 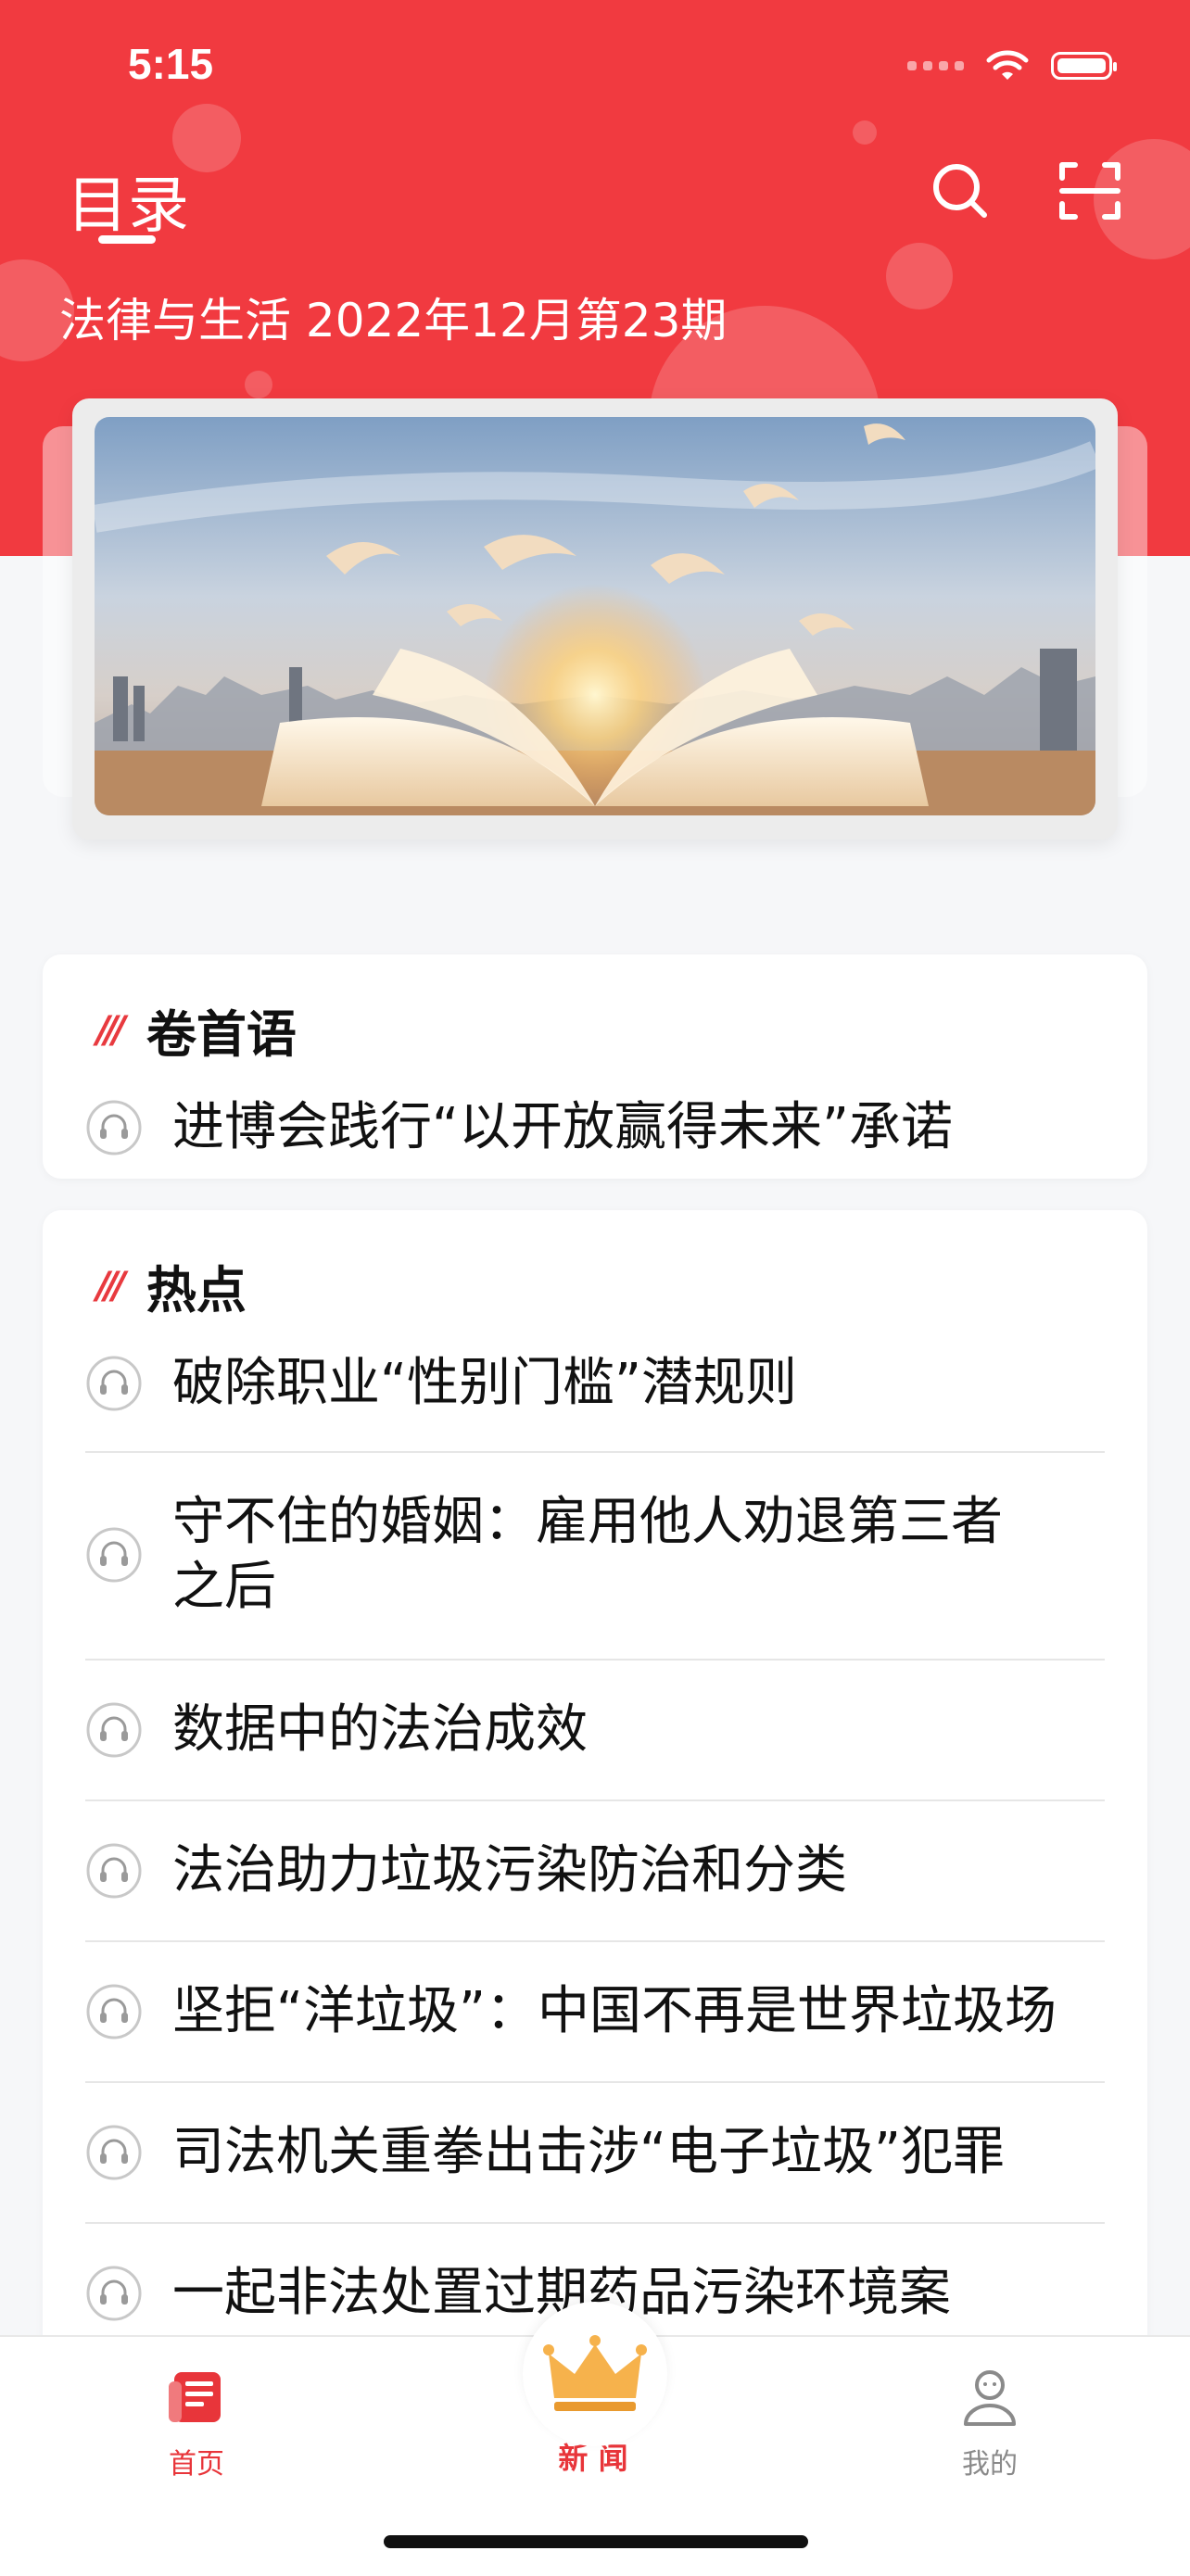 I want to click on article-item: 司法机关重拳出击涉“电子垃圾”犯罪, so click(x=595, y=2153).